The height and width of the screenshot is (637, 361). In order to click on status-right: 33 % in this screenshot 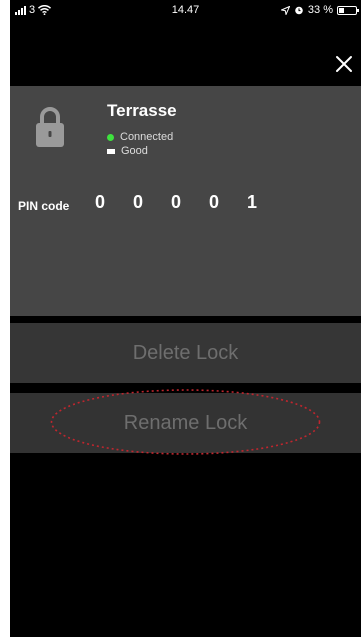, I will do `click(319, 10)`.